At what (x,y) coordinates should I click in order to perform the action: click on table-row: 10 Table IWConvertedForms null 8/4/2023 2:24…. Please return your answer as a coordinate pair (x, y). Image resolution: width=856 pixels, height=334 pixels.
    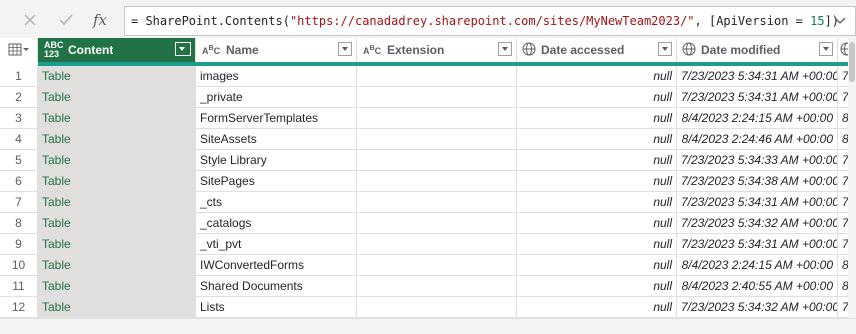
    Looking at the image, I should click on (428, 265).